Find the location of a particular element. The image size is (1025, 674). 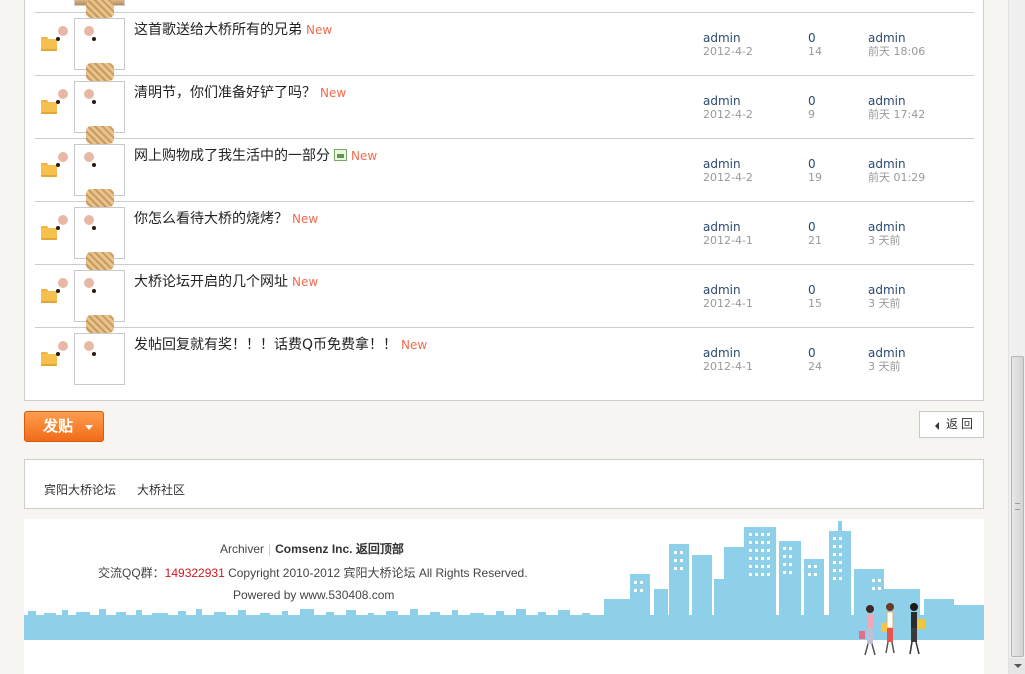

thread-stats: 0 21 is located at coordinates (815, 234).